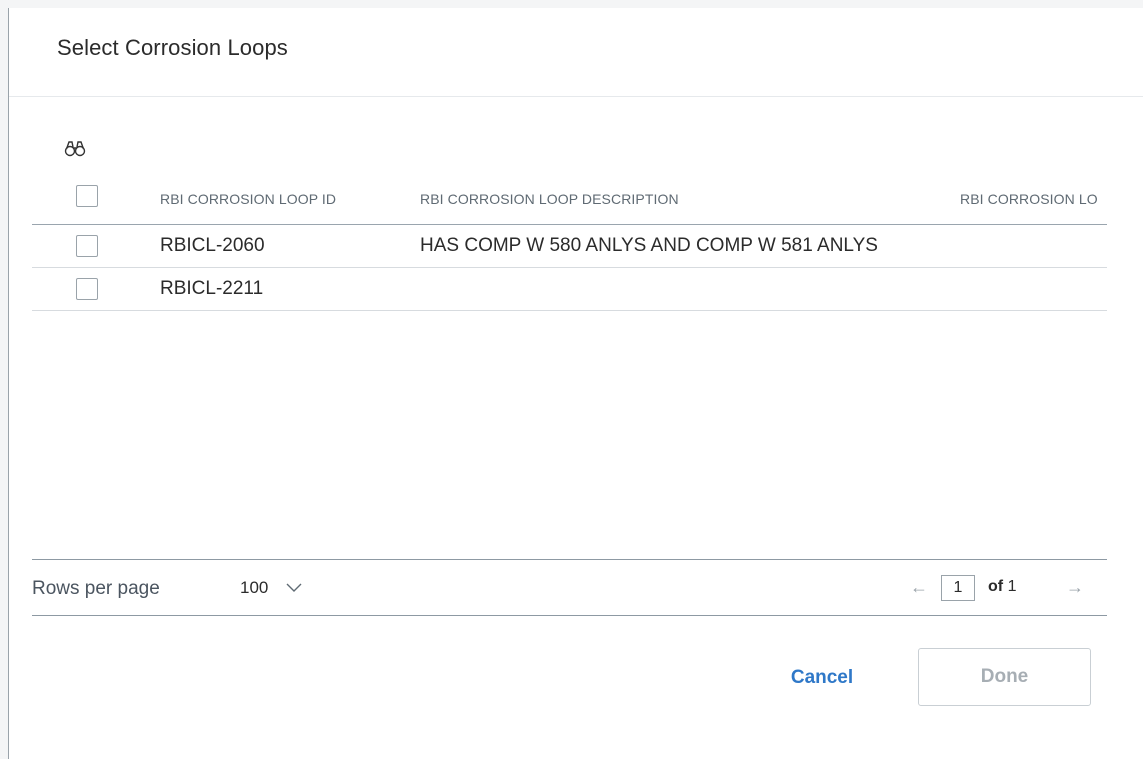 This screenshot has height=759, width=1143. I want to click on chevron-down-icon, so click(294, 587).